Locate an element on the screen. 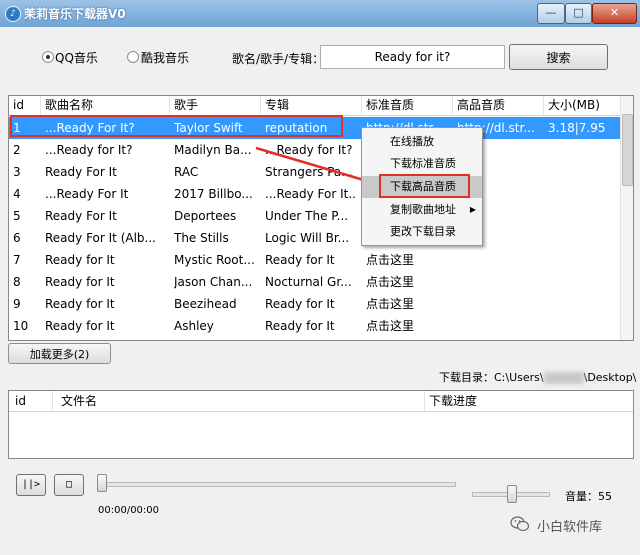 The width and height of the screenshot is (640, 555). column-header-song-name: 歌曲名称 is located at coordinates (105, 105).